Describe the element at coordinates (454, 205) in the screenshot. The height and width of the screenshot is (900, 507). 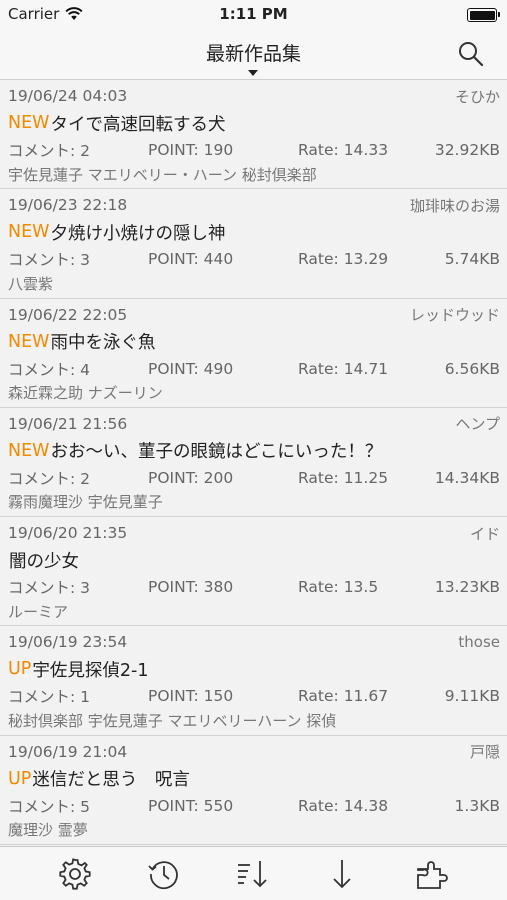
I see `item-author: 珈琲味のお湯` at that location.